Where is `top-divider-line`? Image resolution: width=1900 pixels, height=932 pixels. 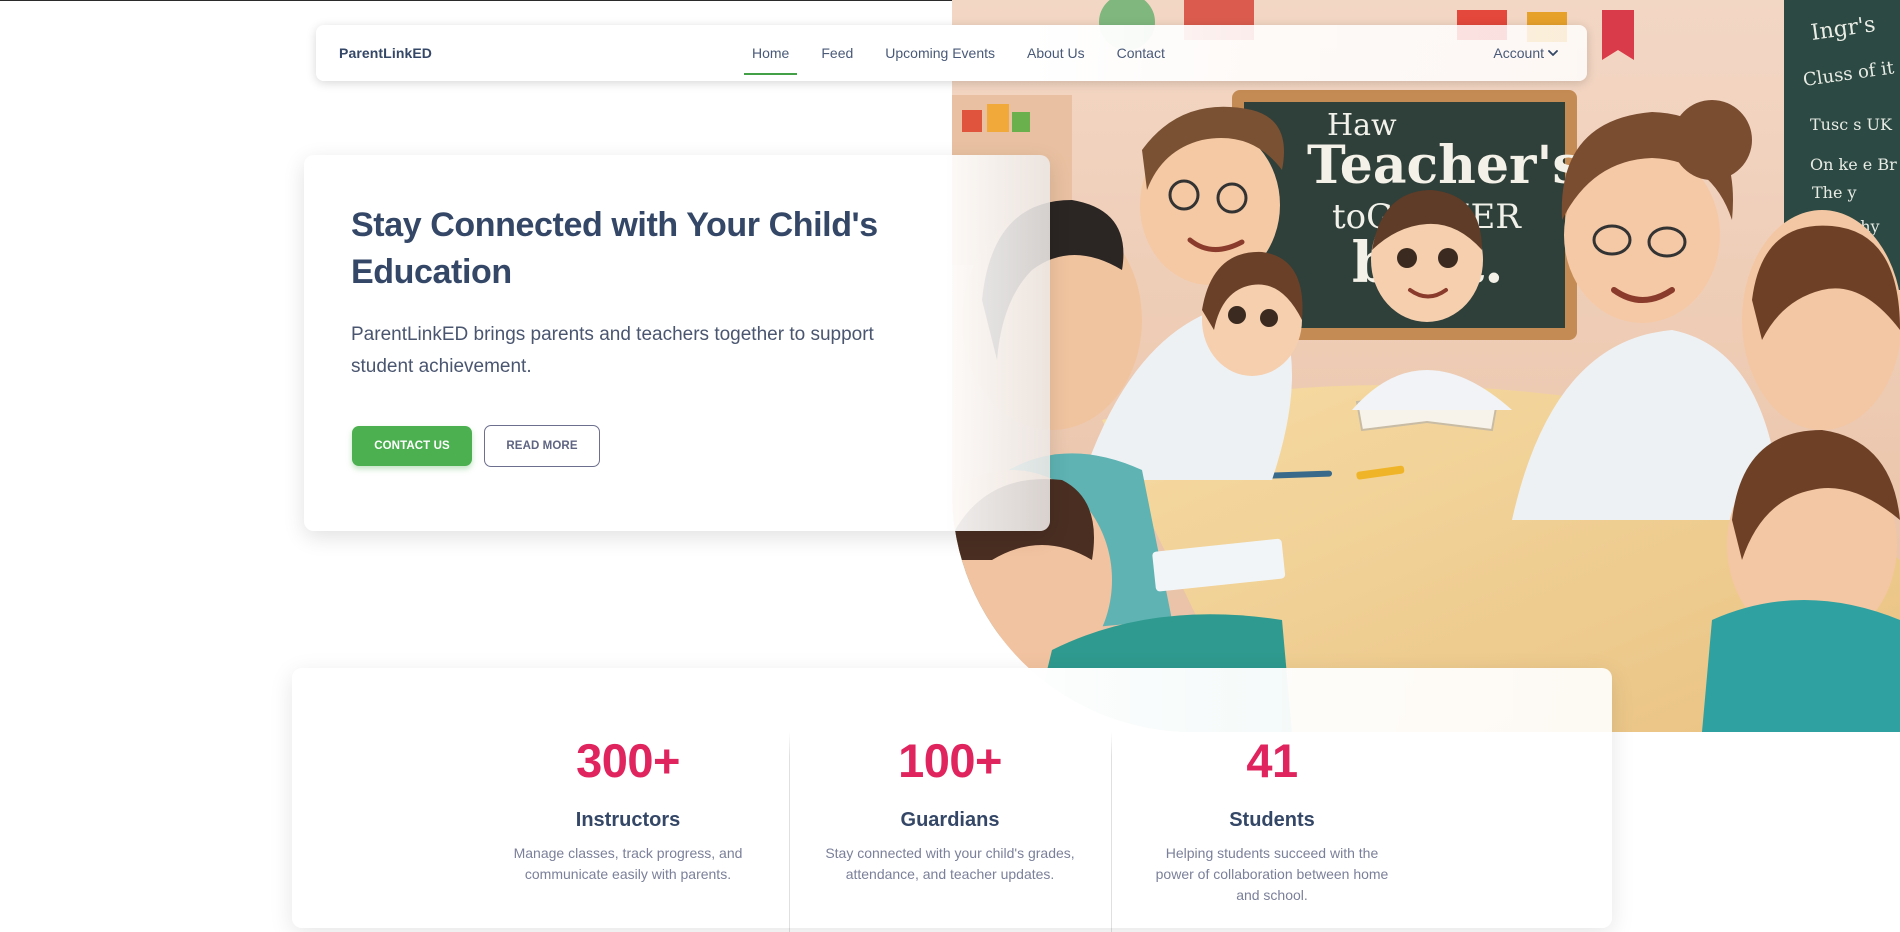 top-divider-line is located at coordinates (476, 0).